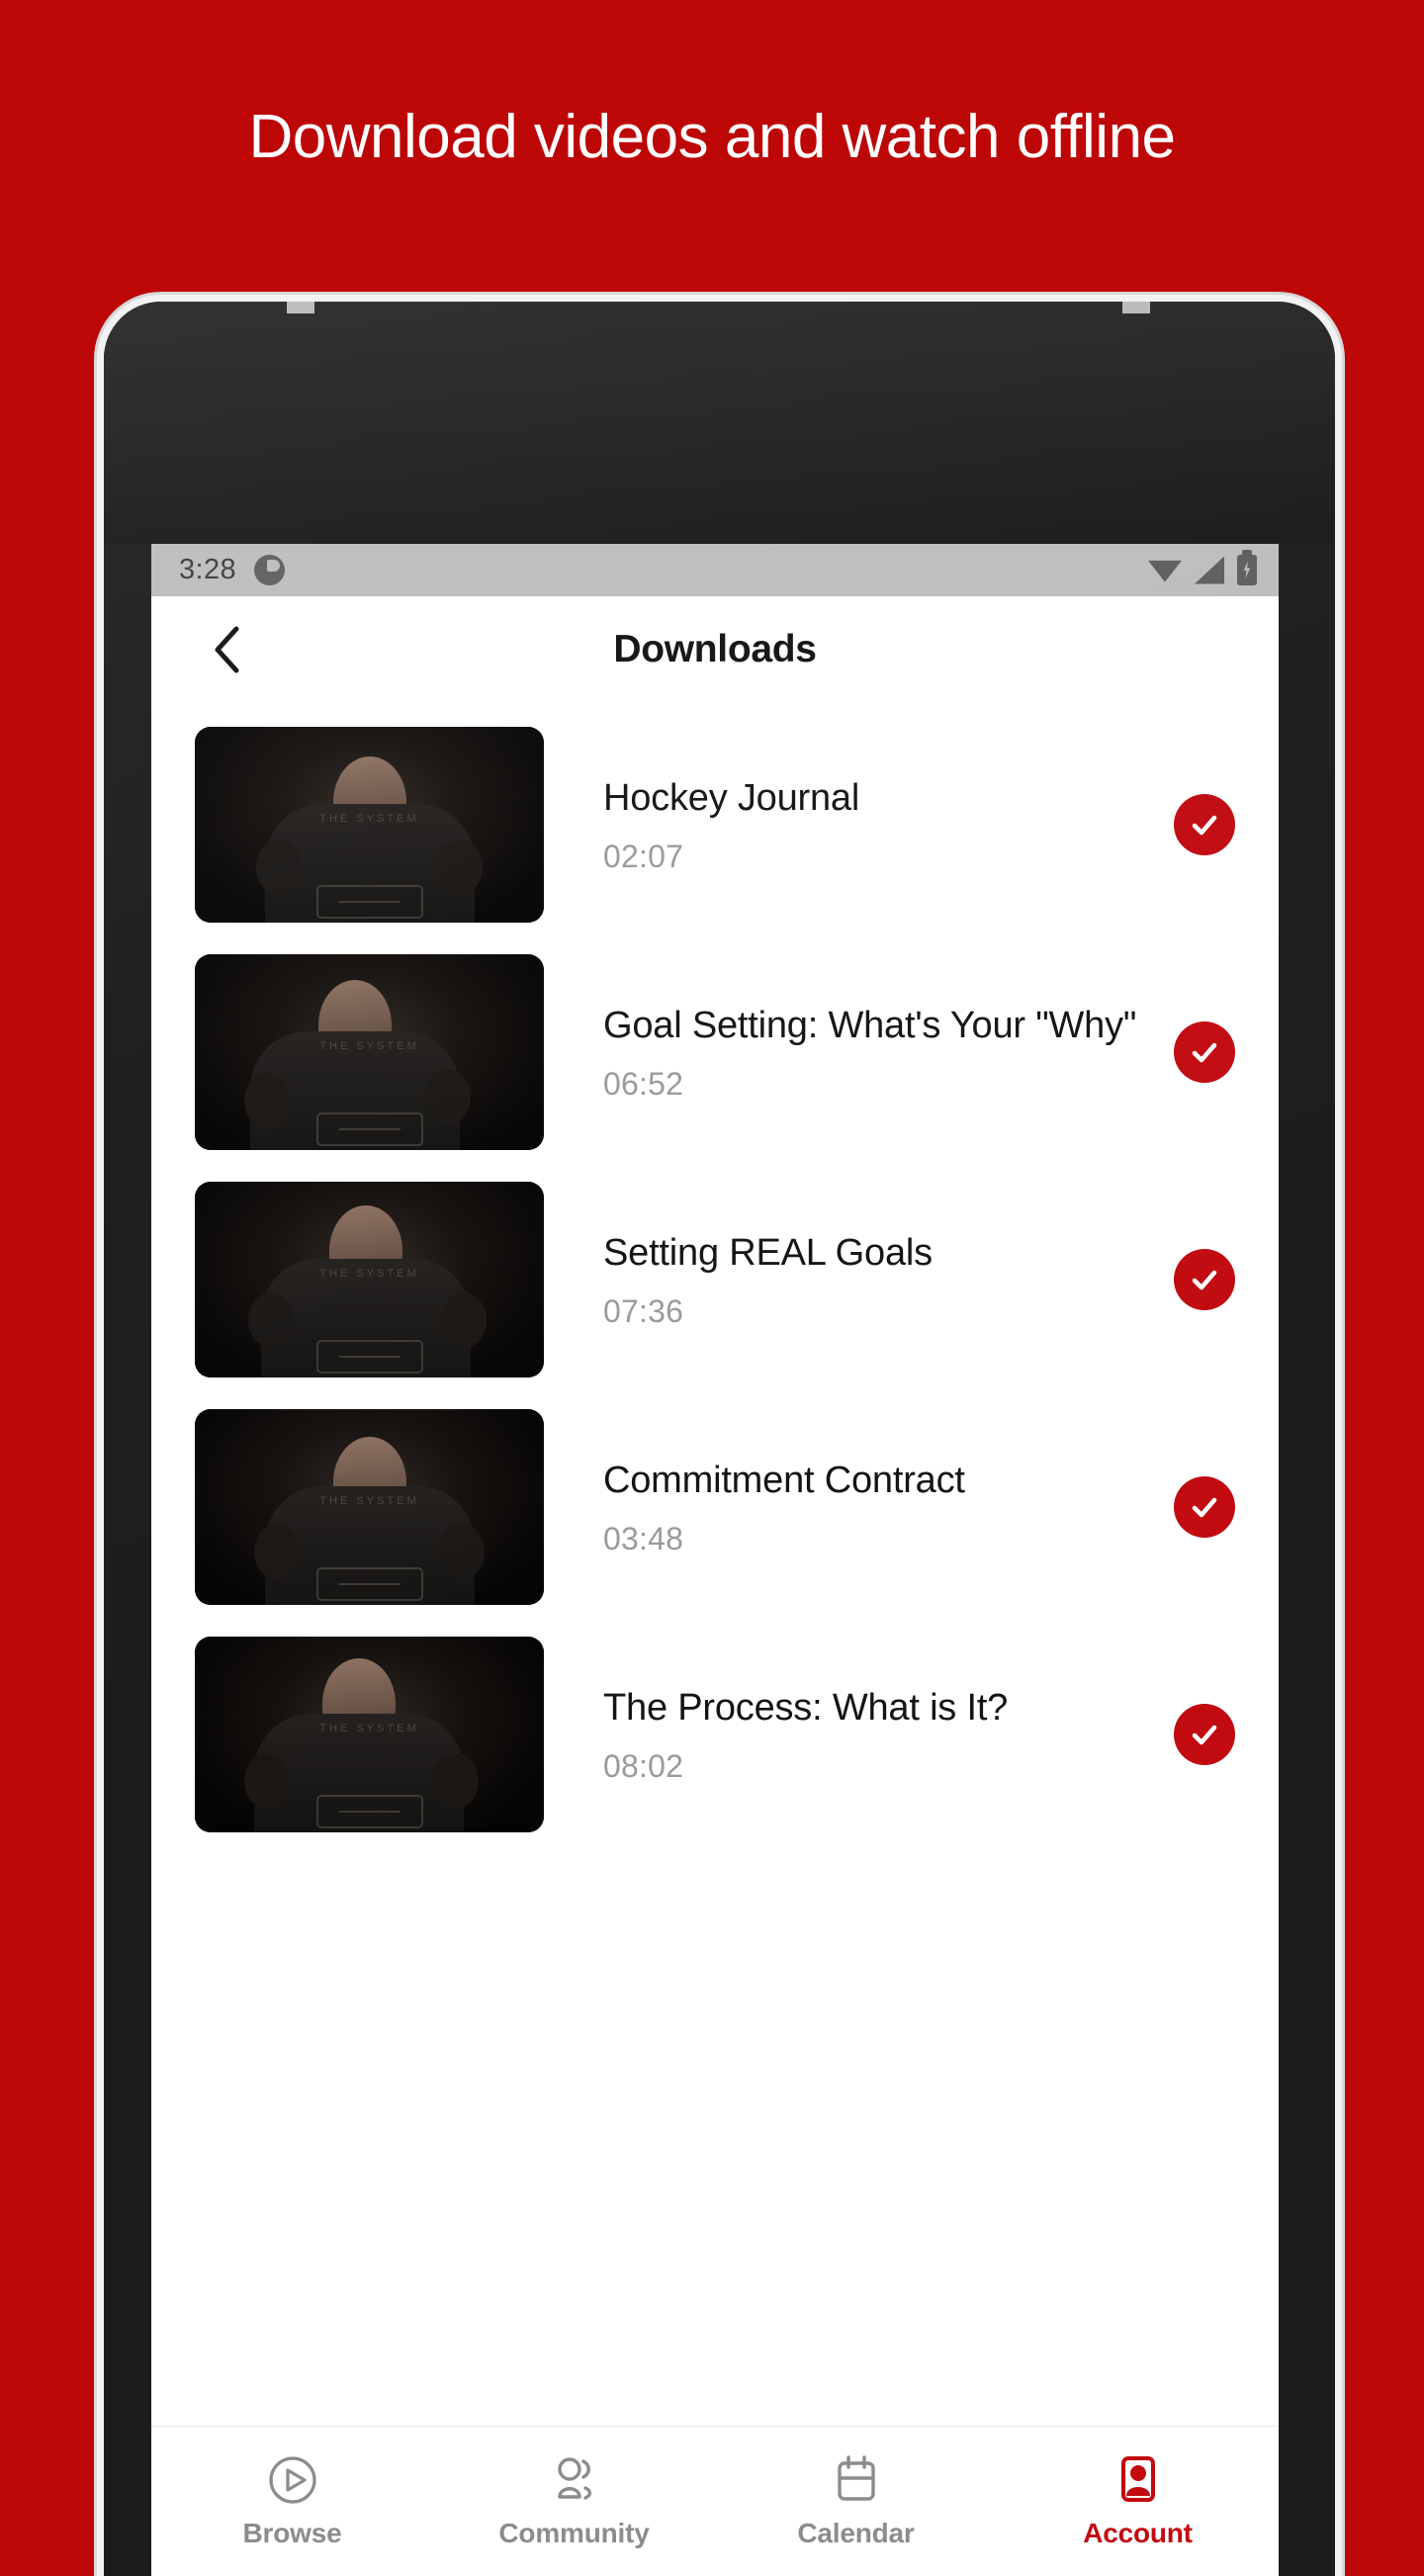  Describe the element at coordinates (719, 423) in the screenshot. I see `phone-top-bezel` at that location.